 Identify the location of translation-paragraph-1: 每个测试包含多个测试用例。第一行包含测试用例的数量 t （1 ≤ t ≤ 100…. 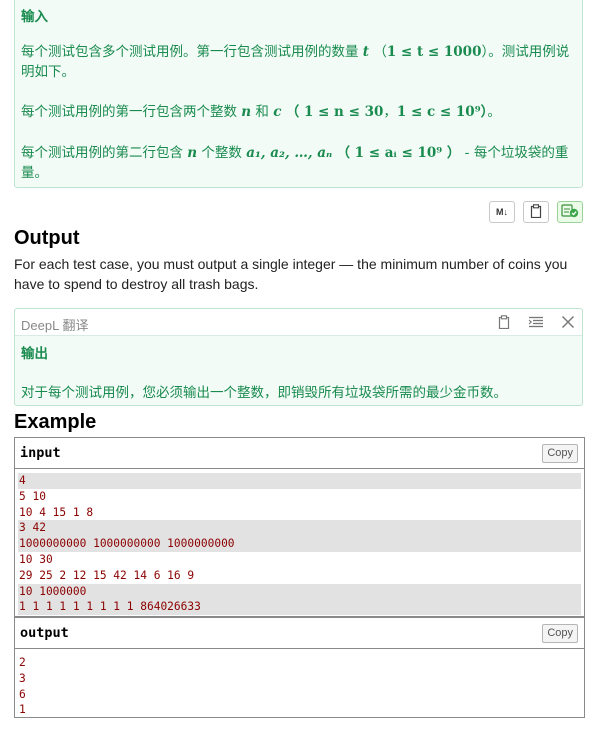
(296, 62).